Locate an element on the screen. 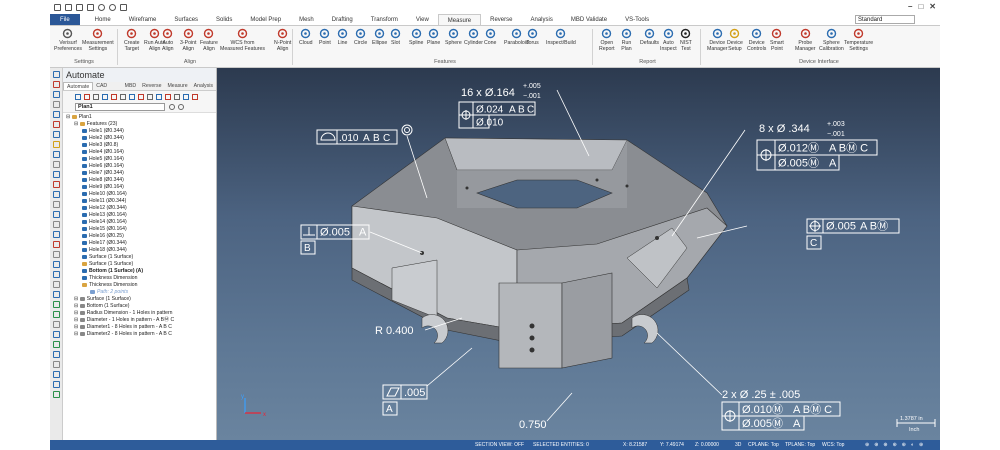  plane-button: Plane is located at coordinates (433, 37).